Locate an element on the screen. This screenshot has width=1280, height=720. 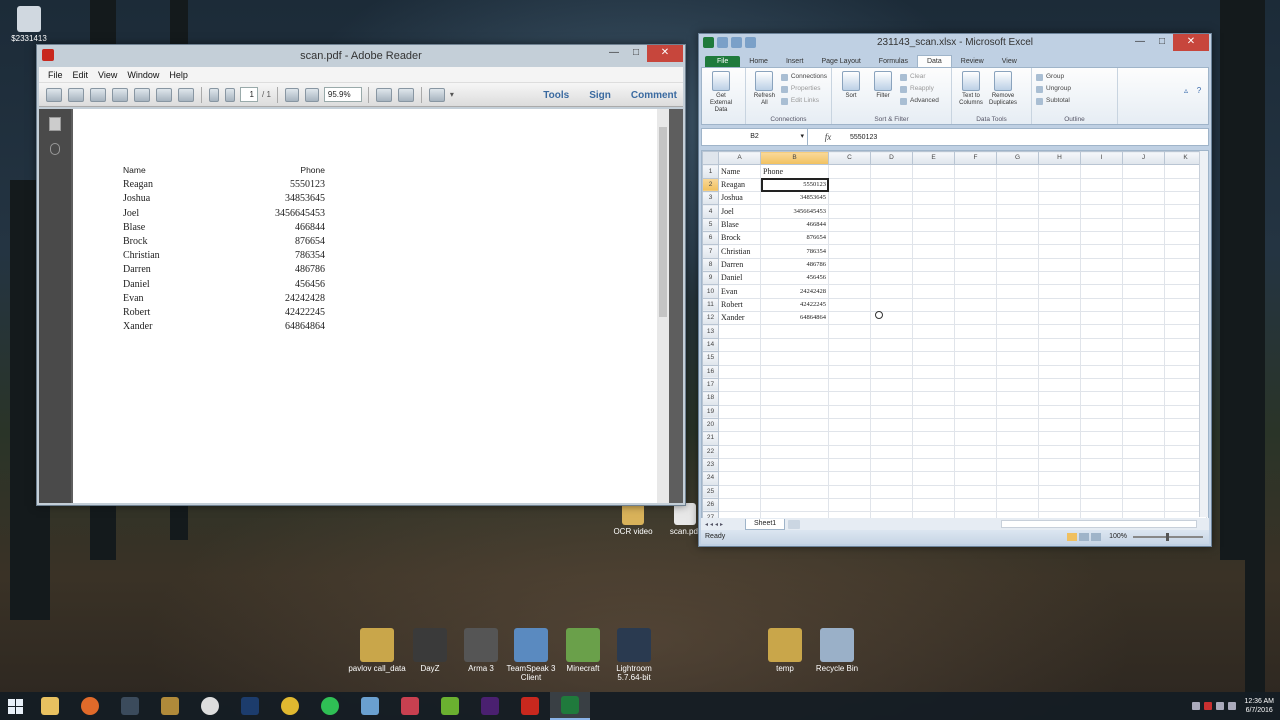
desktop-icon-recycle-bin: Recycle Bin is located at coordinates (837, 650).